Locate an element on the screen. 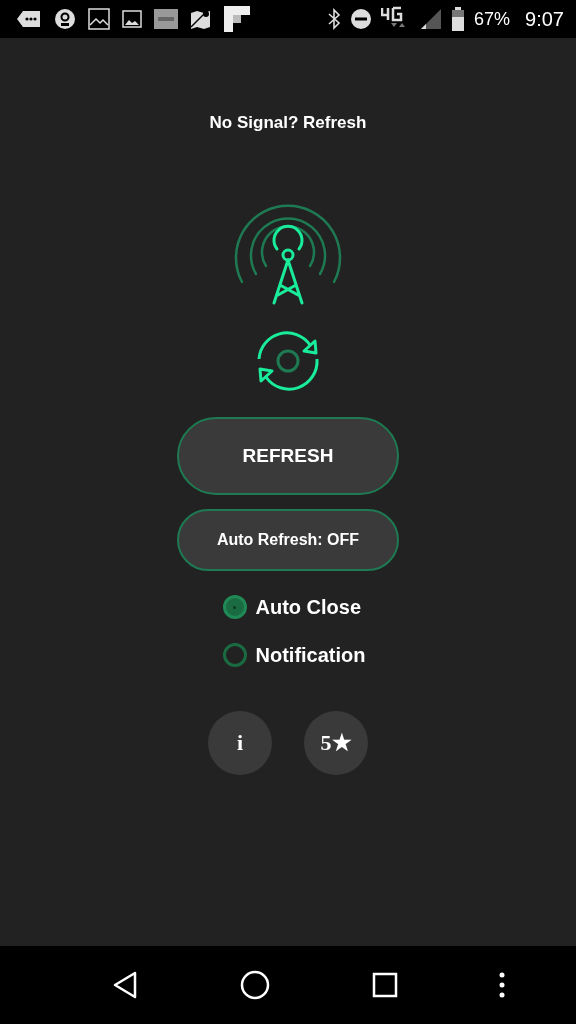 The width and height of the screenshot is (576, 1024). do-not-disturb-icon is located at coordinates (361, 19).